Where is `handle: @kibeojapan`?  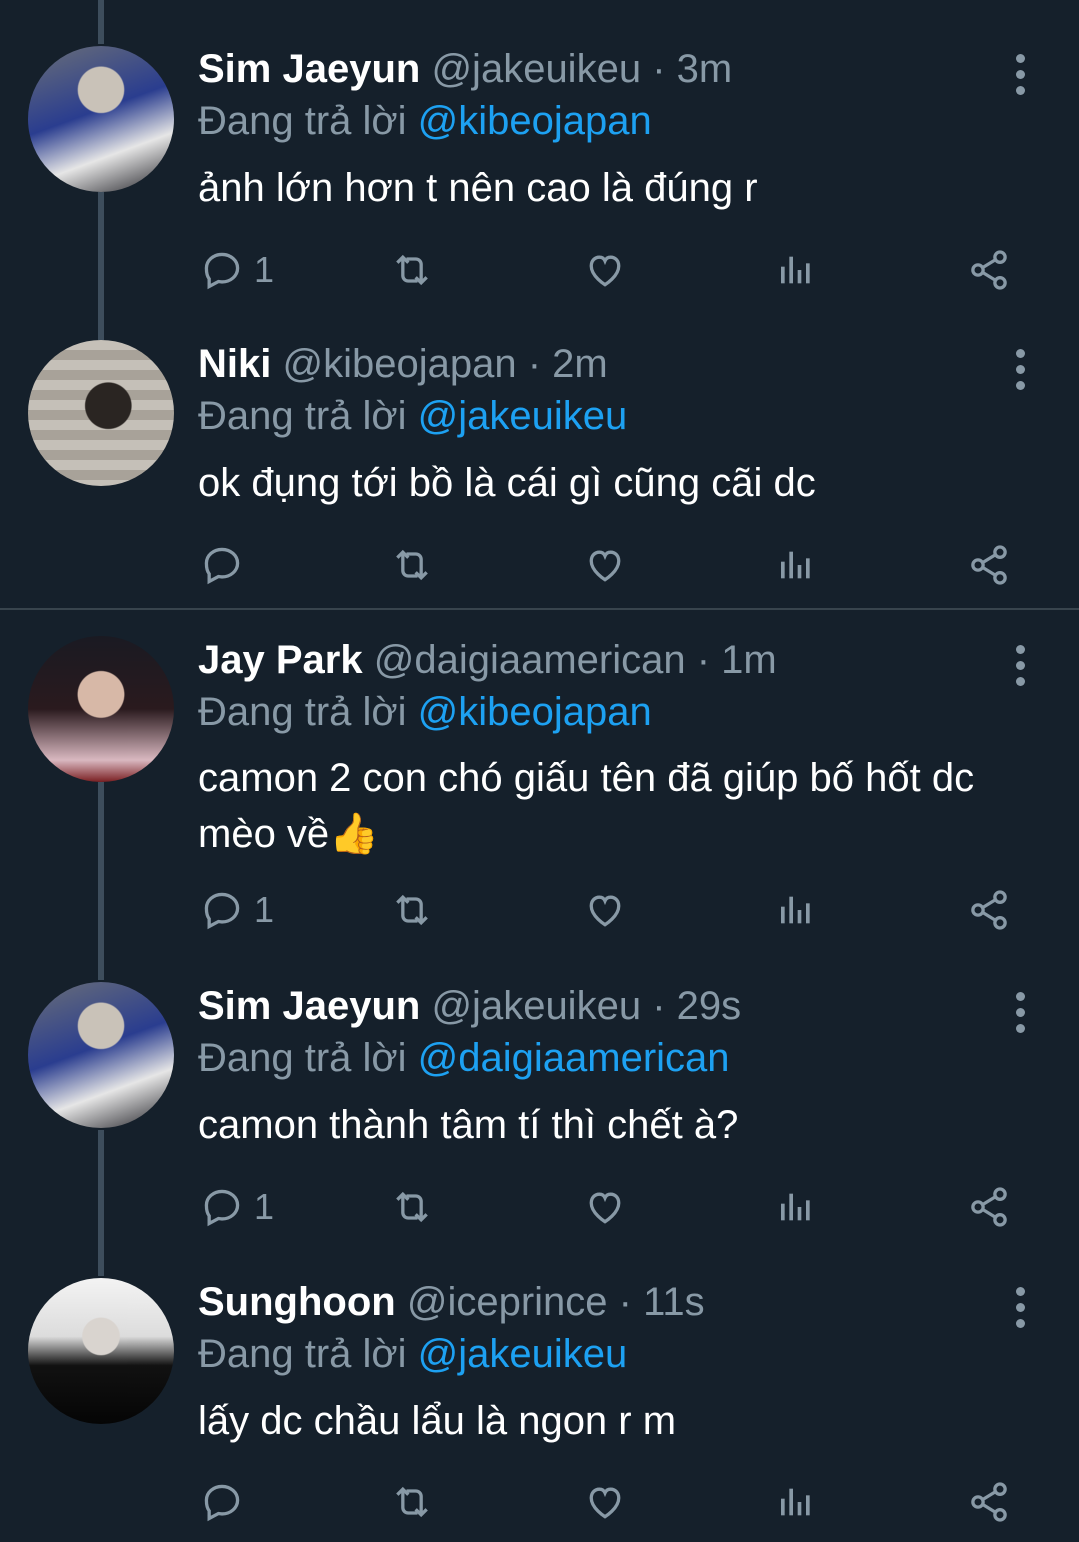
handle: @kibeojapan is located at coordinates (399, 364).